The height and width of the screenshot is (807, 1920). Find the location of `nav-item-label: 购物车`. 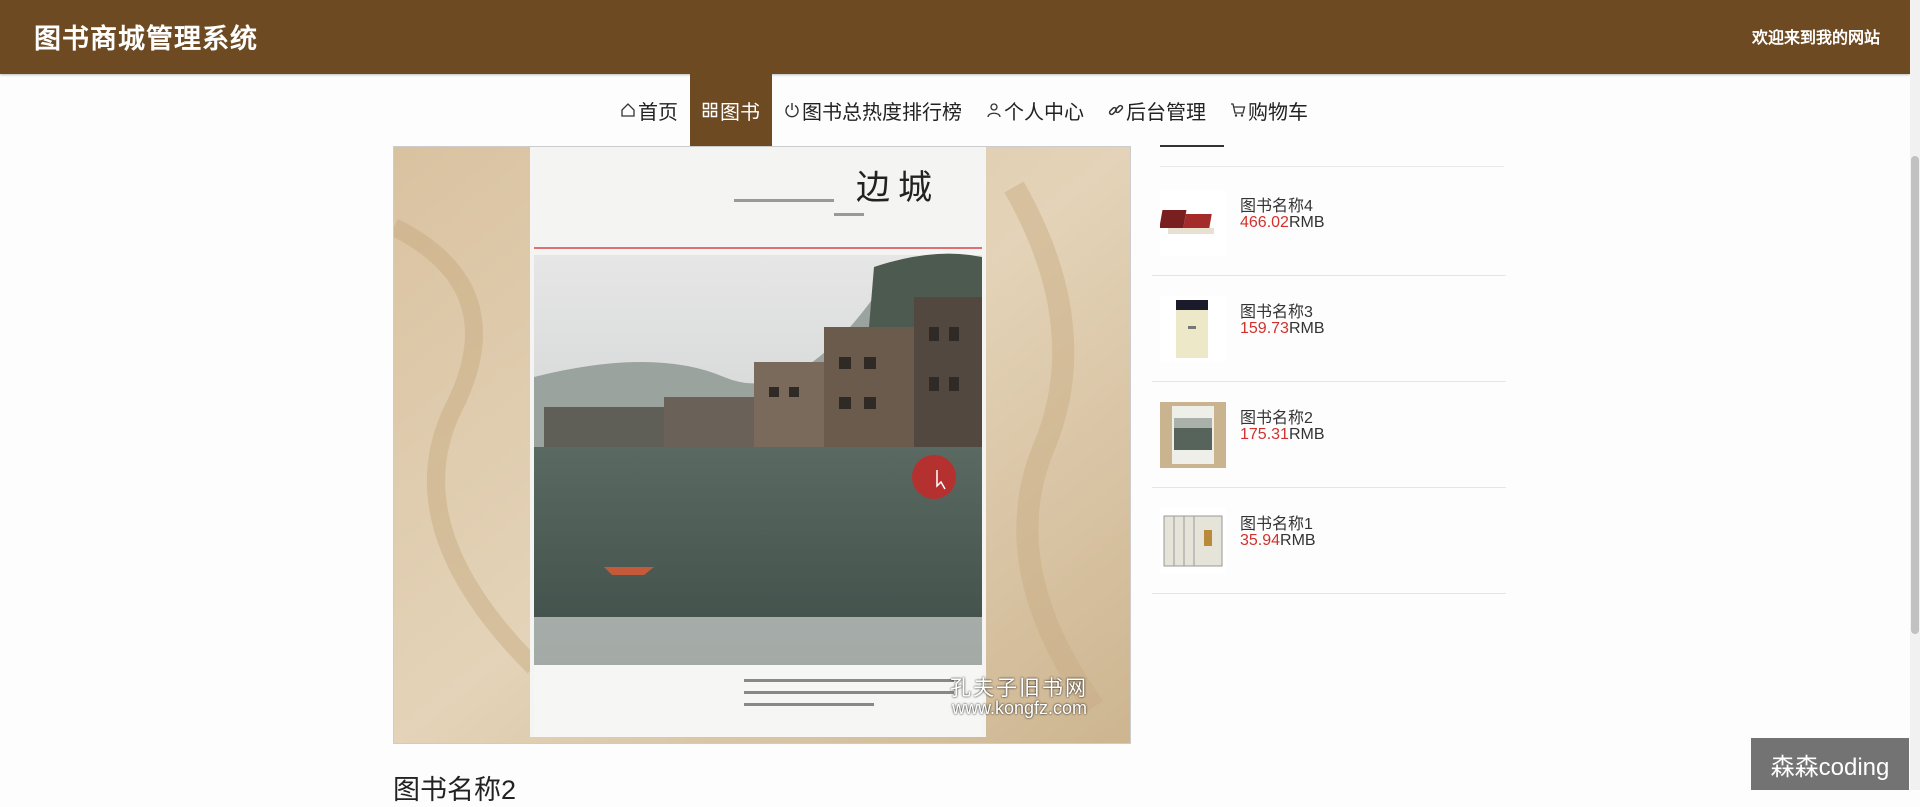

nav-item-label: 购物车 is located at coordinates (1278, 112).